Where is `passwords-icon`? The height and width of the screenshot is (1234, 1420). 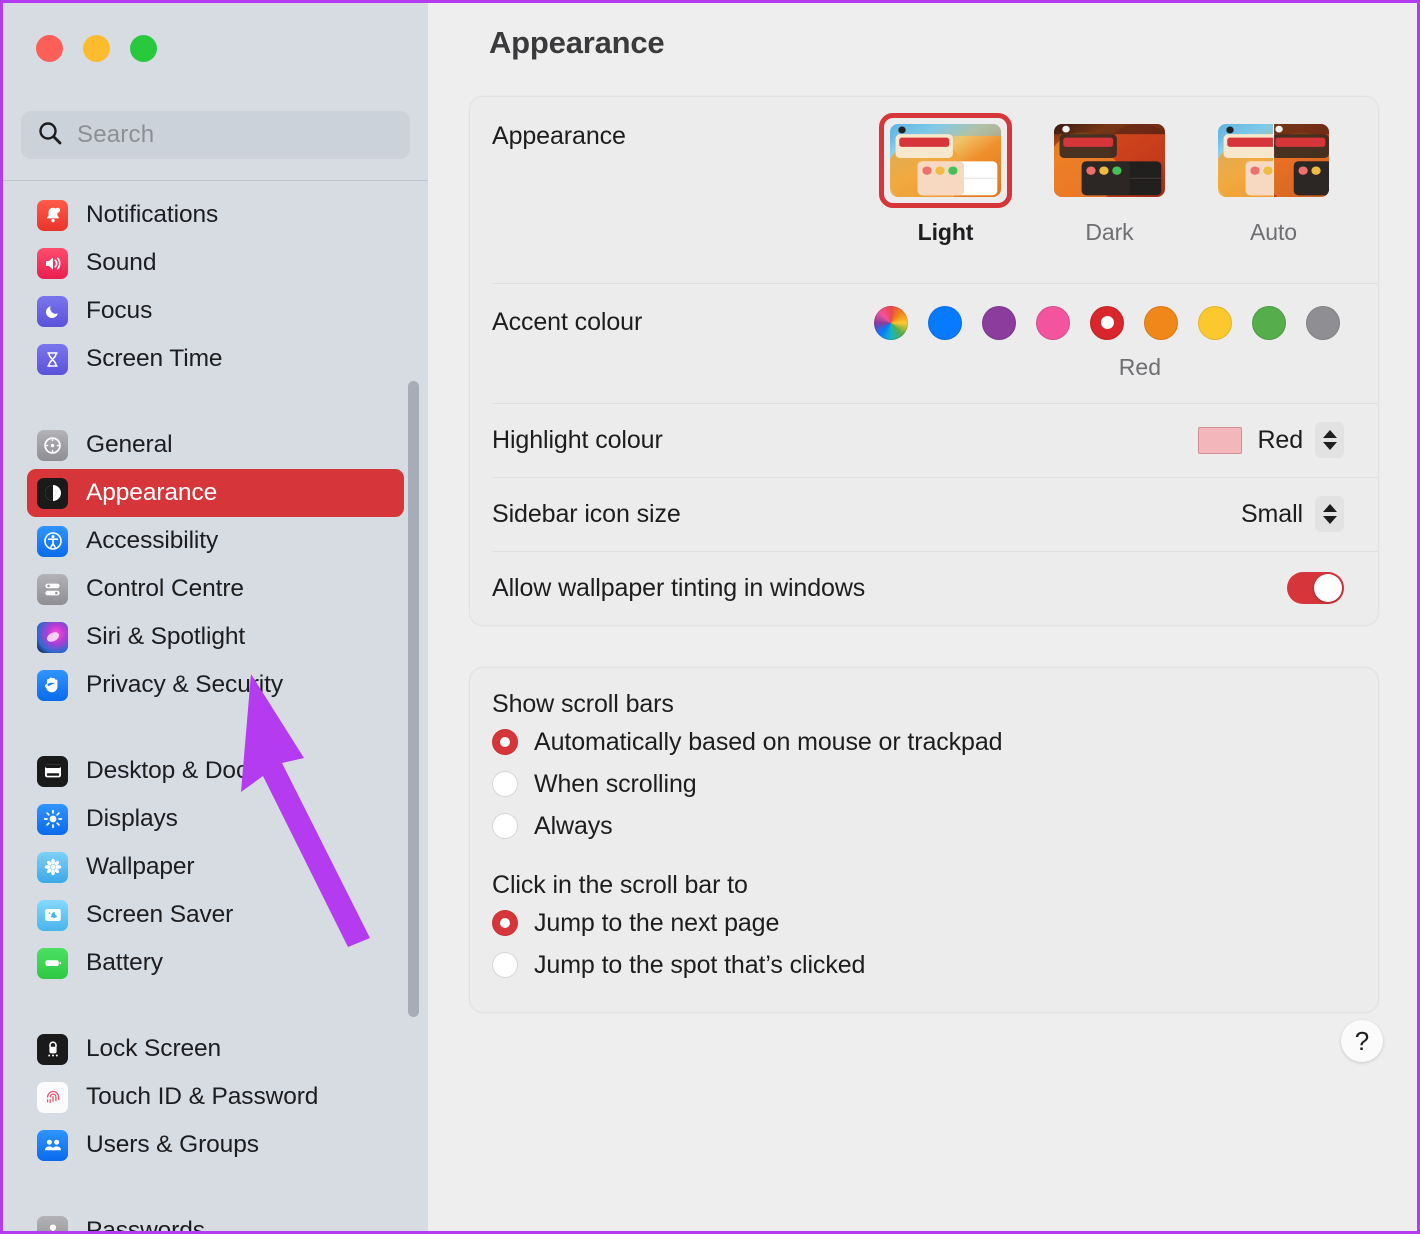 passwords-icon is located at coordinates (52, 1223).